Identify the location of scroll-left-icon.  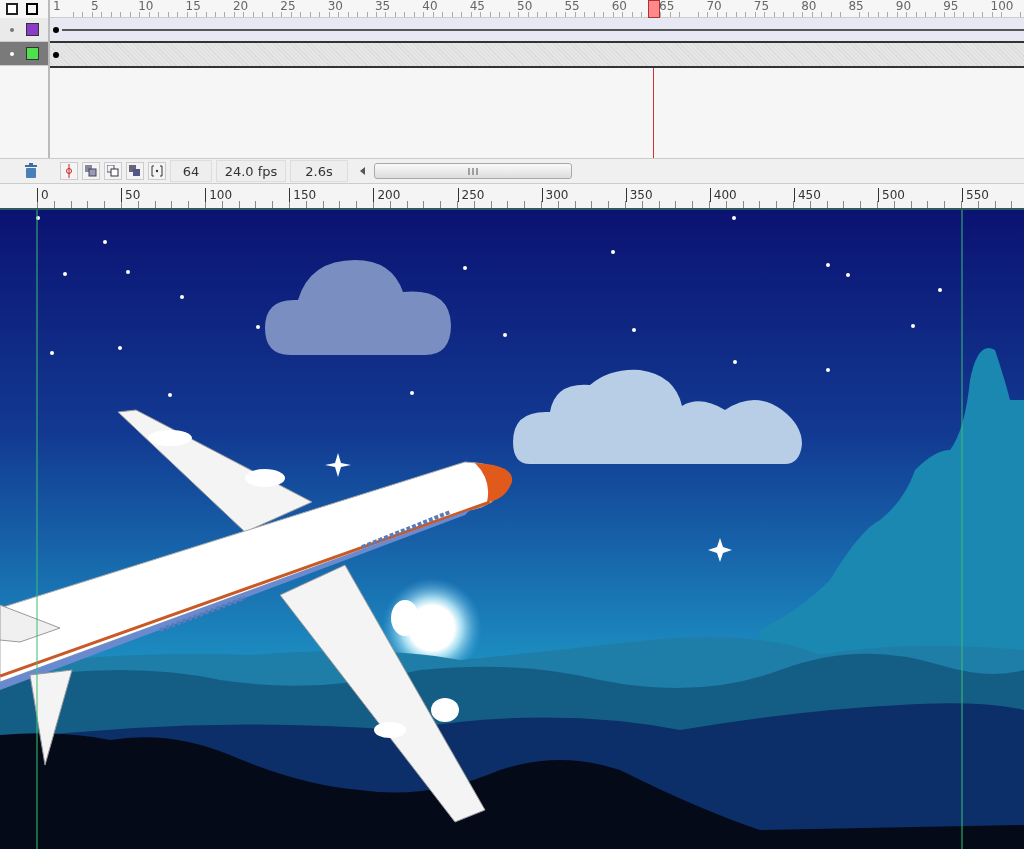
(363, 171).